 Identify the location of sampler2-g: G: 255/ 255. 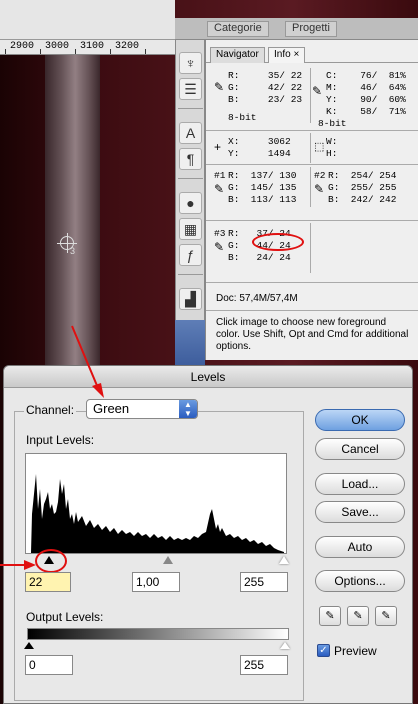
(362, 187).